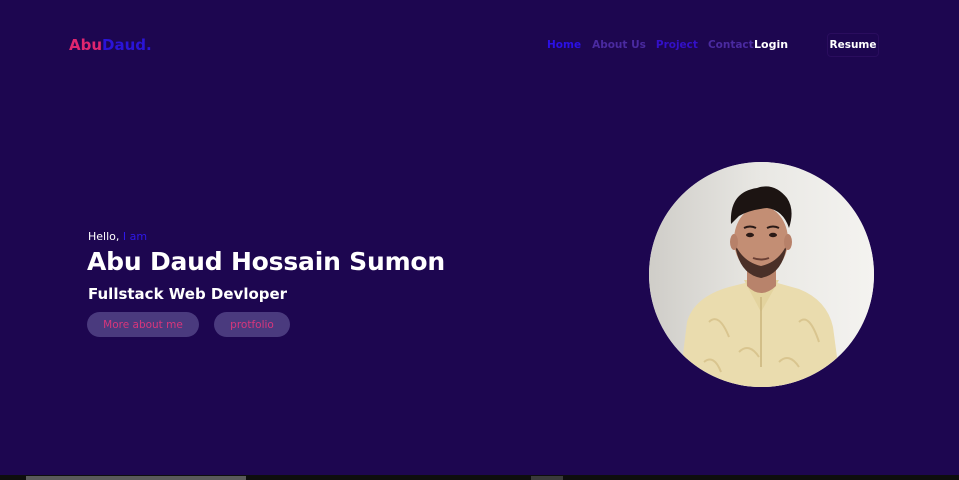 This screenshot has height=480, width=959. What do you see at coordinates (650, 45) in the screenshot?
I see `main-nav: Home About Us Project Contact` at bounding box center [650, 45].